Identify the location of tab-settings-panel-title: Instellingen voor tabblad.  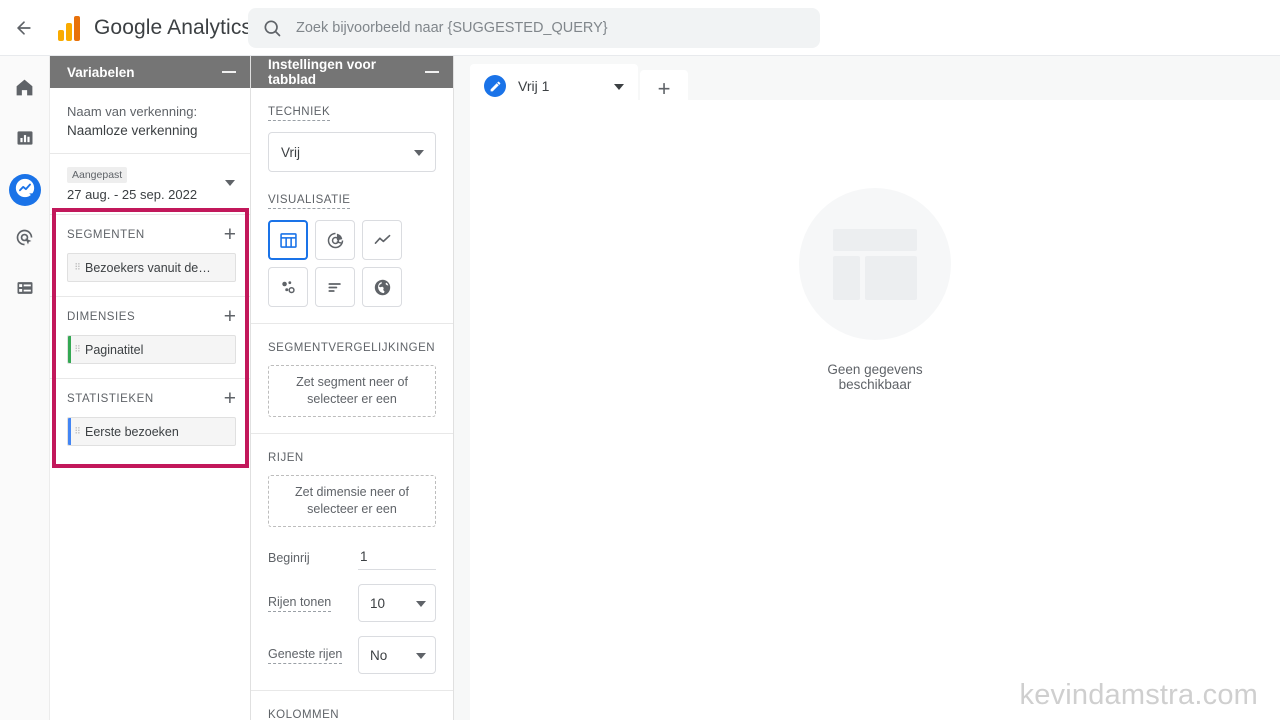
(322, 72).